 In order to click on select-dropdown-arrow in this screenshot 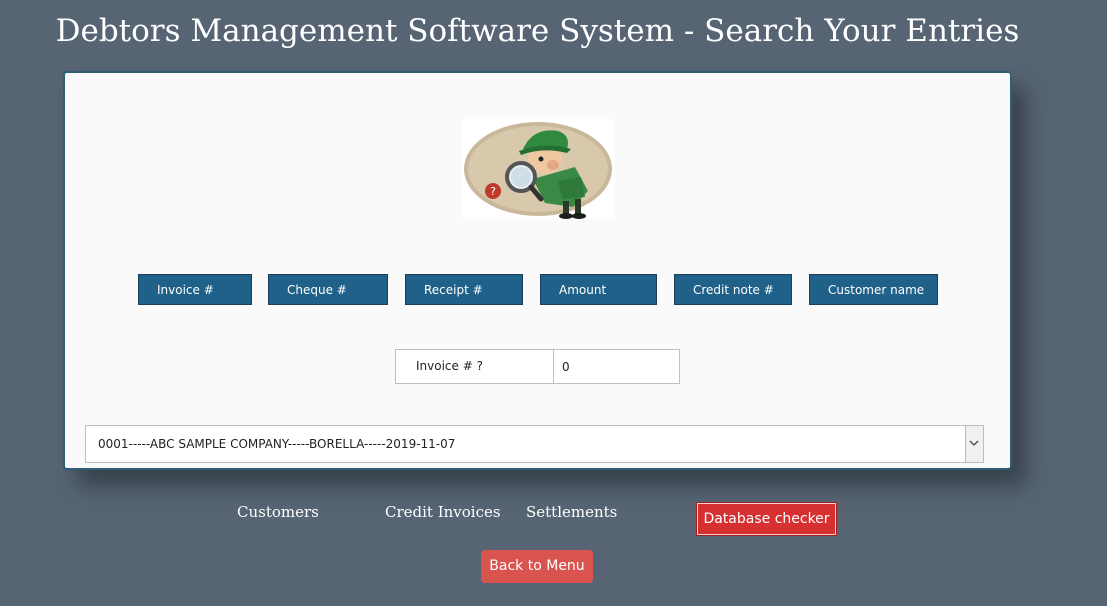, I will do `click(974, 444)`.